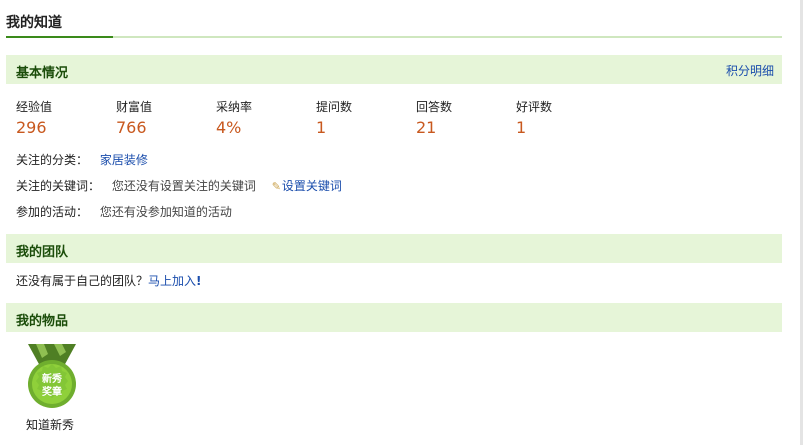 The image size is (803, 445). Describe the element at coordinates (229, 127) in the screenshot. I see `stat-value: 4%` at that location.